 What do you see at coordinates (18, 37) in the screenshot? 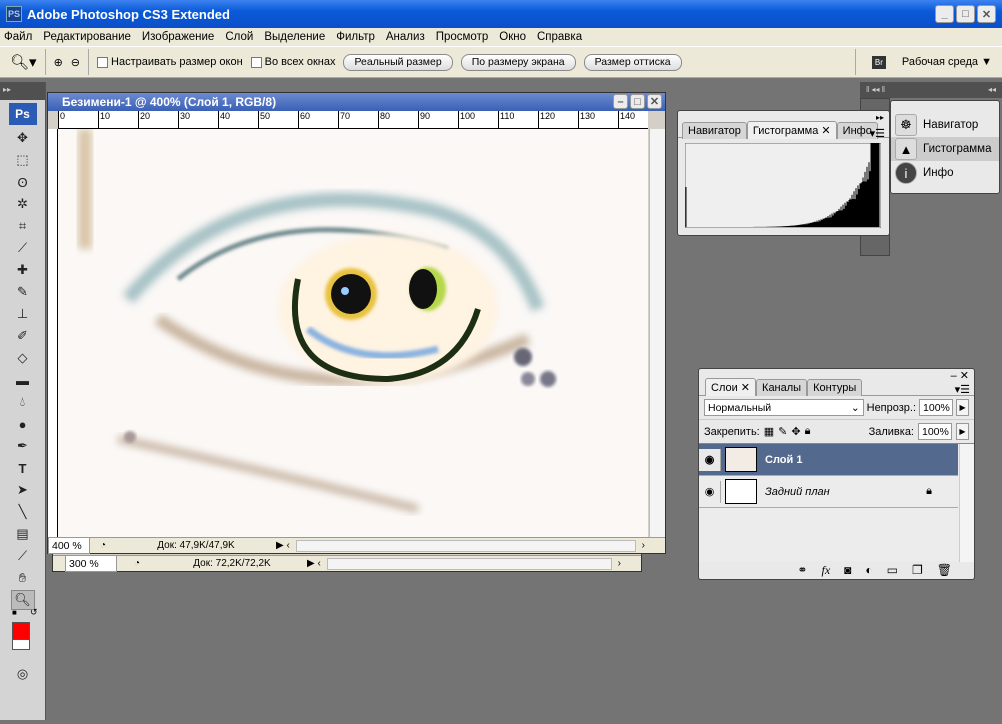
I see `menu-file: Файл` at bounding box center [18, 37].